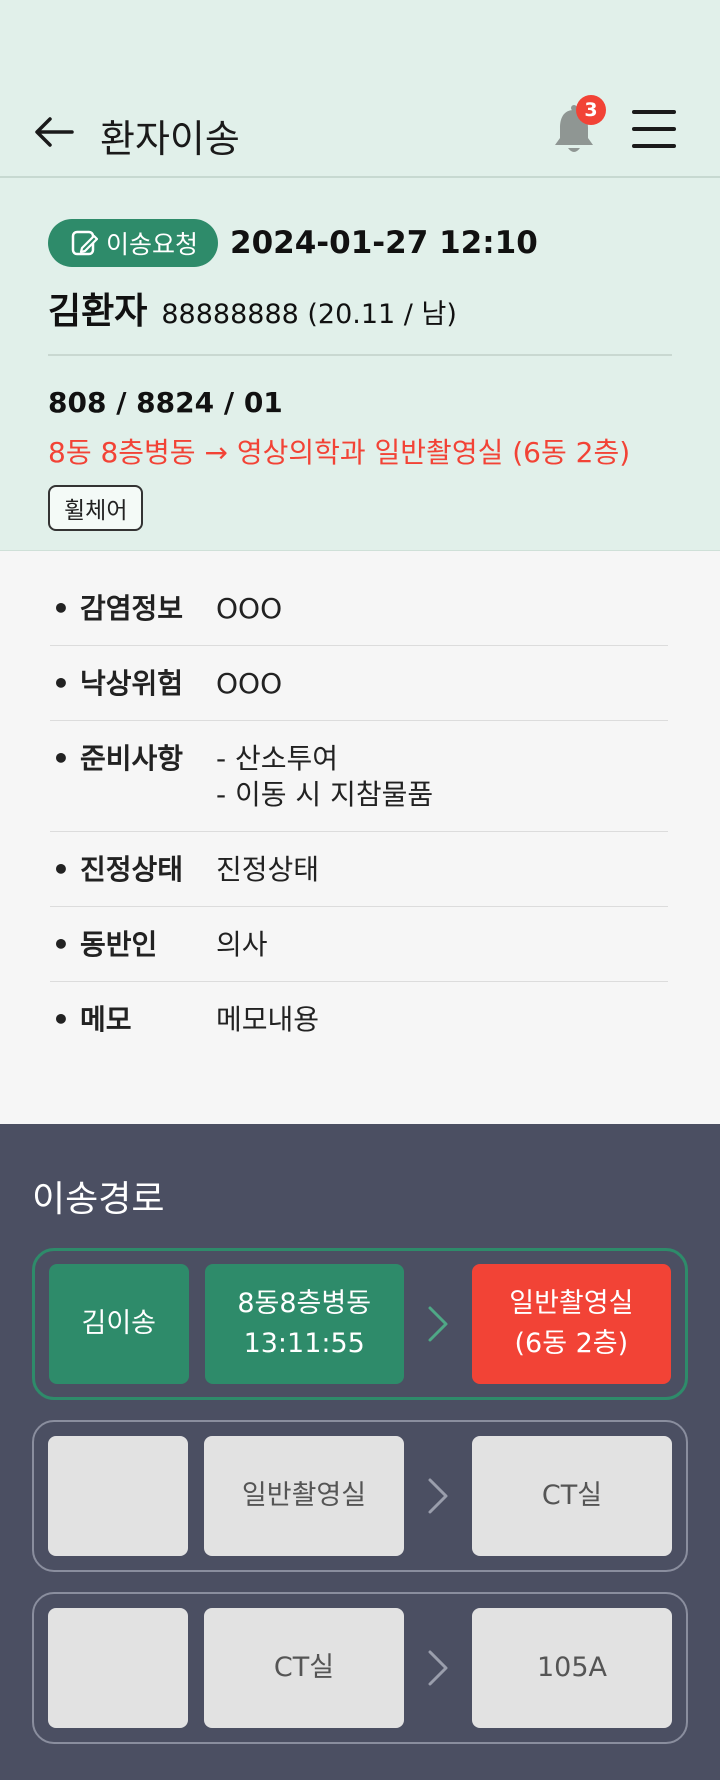  Describe the element at coordinates (133, 684) in the screenshot. I see `detail-label: 낙상위험` at that location.